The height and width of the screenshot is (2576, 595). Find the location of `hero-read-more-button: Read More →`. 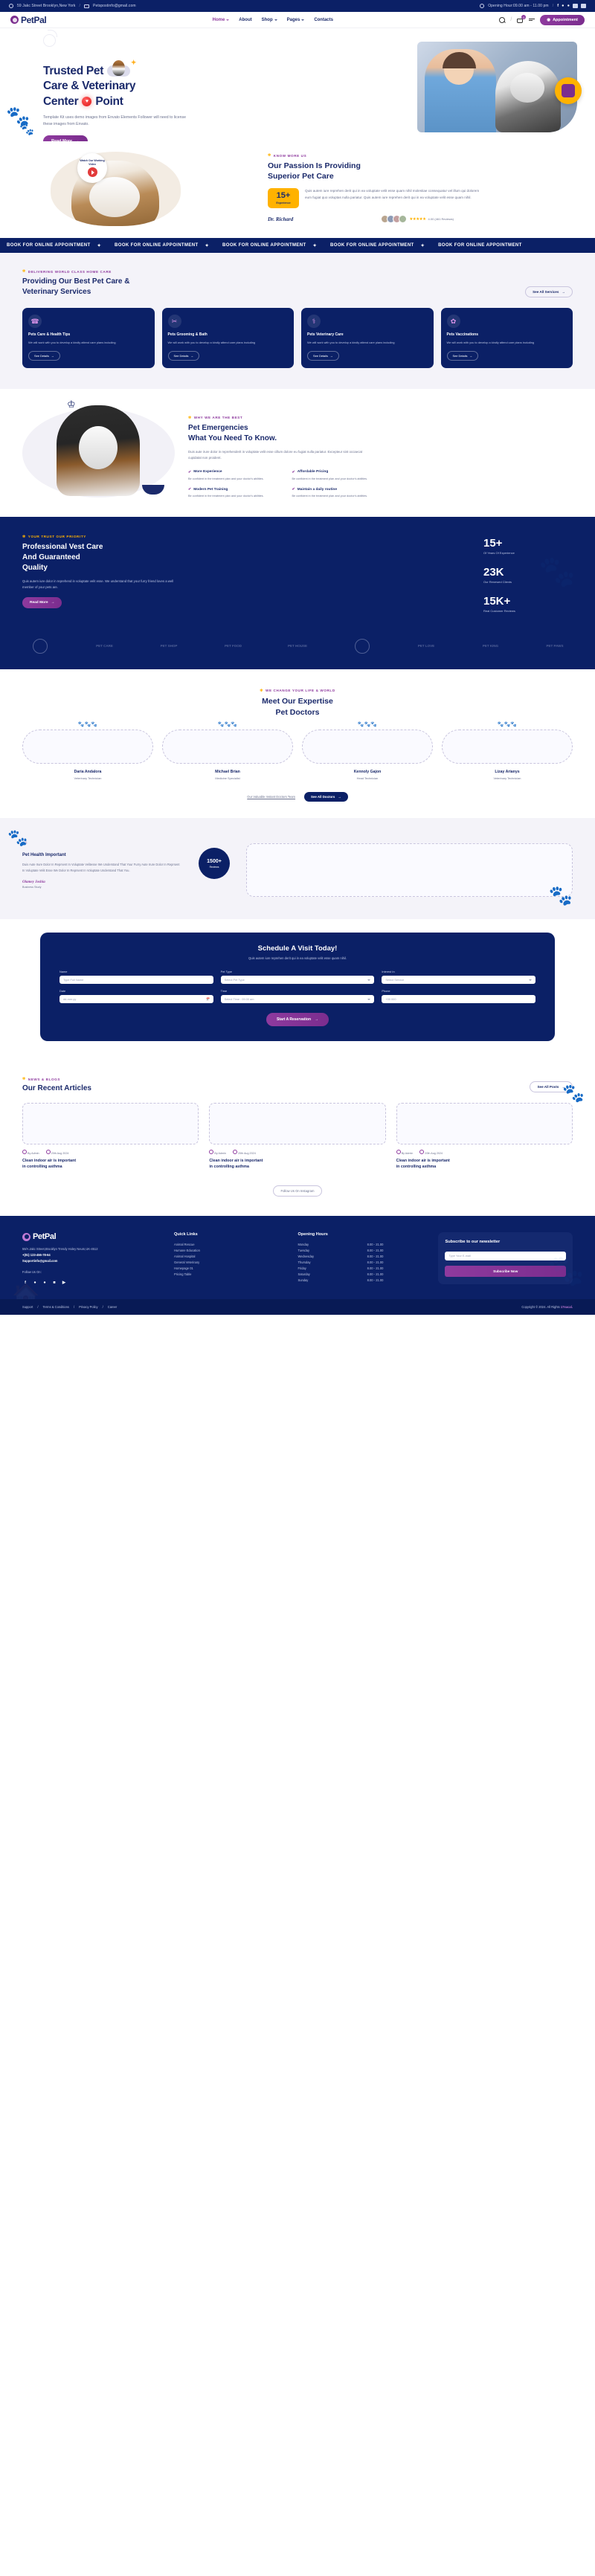

hero-read-more-button: Read More → is located at coordinates (66, 138).